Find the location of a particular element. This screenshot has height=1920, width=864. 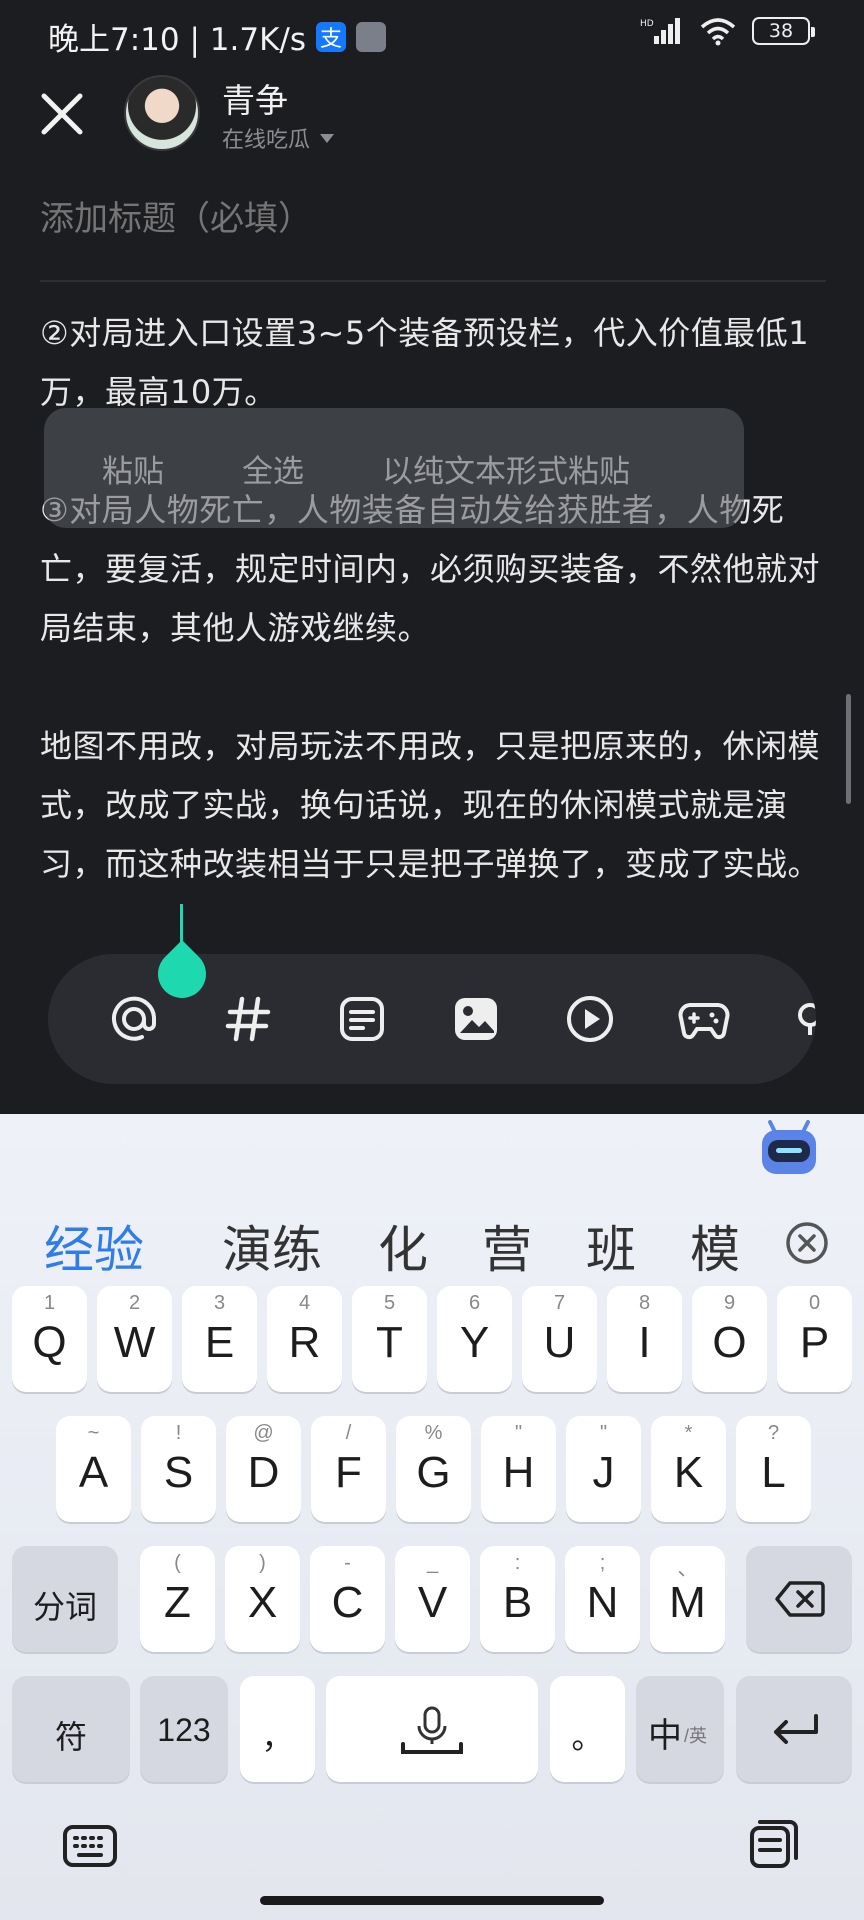

key-l: ? L is located at coordinates (773, 1469).